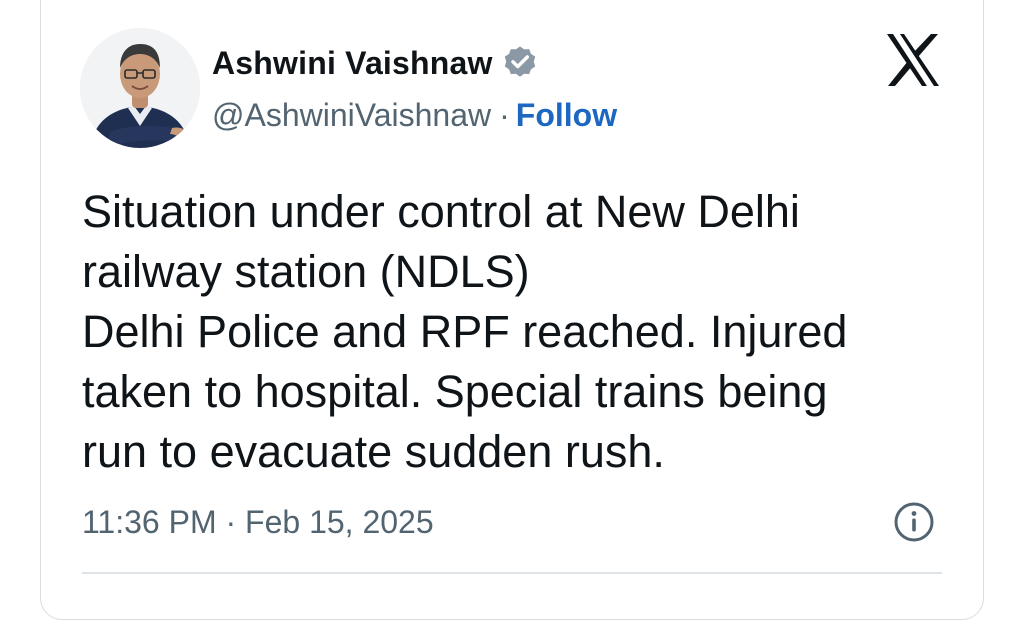 The width and height of the screenshot is (1024, 620). What do you see at coordinates (352, 63) in the screenshot?
I see `author-display-name: Ashwini Vaishnaw` at bounding box center [352, 63].